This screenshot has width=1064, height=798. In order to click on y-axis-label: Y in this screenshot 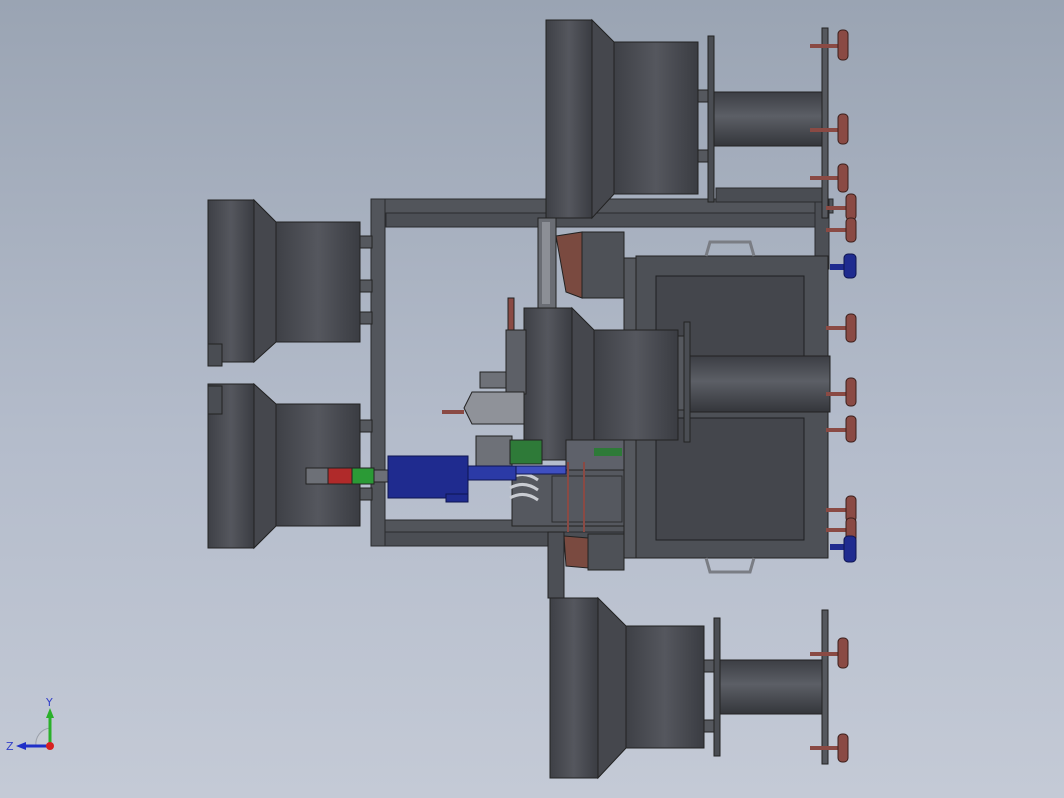, I will do `click(49, 702)`.